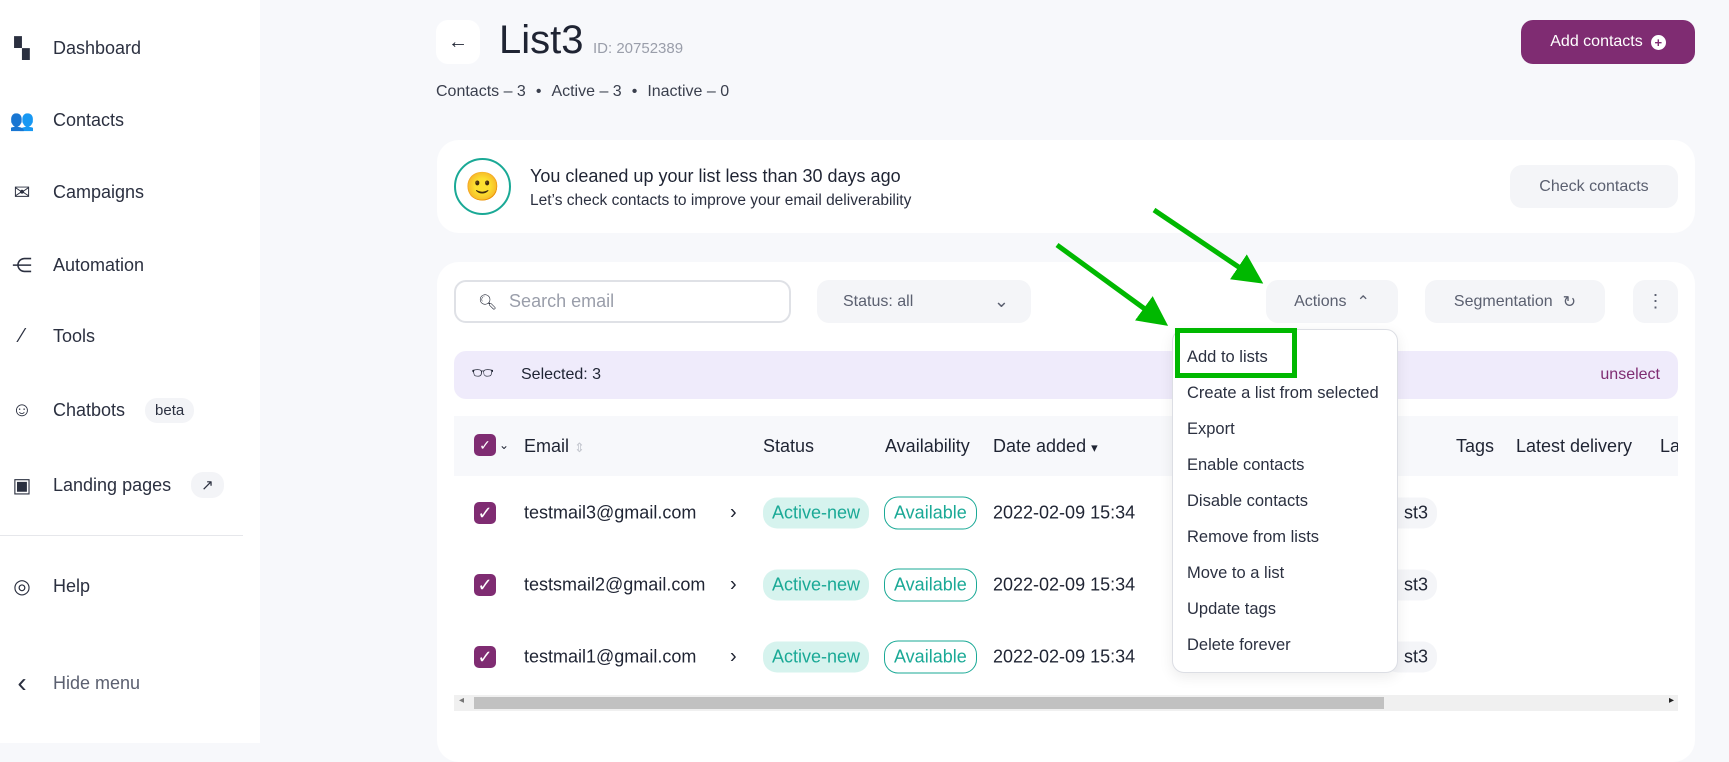  I want to click on arrow-to-actions, so click(1208, 245).